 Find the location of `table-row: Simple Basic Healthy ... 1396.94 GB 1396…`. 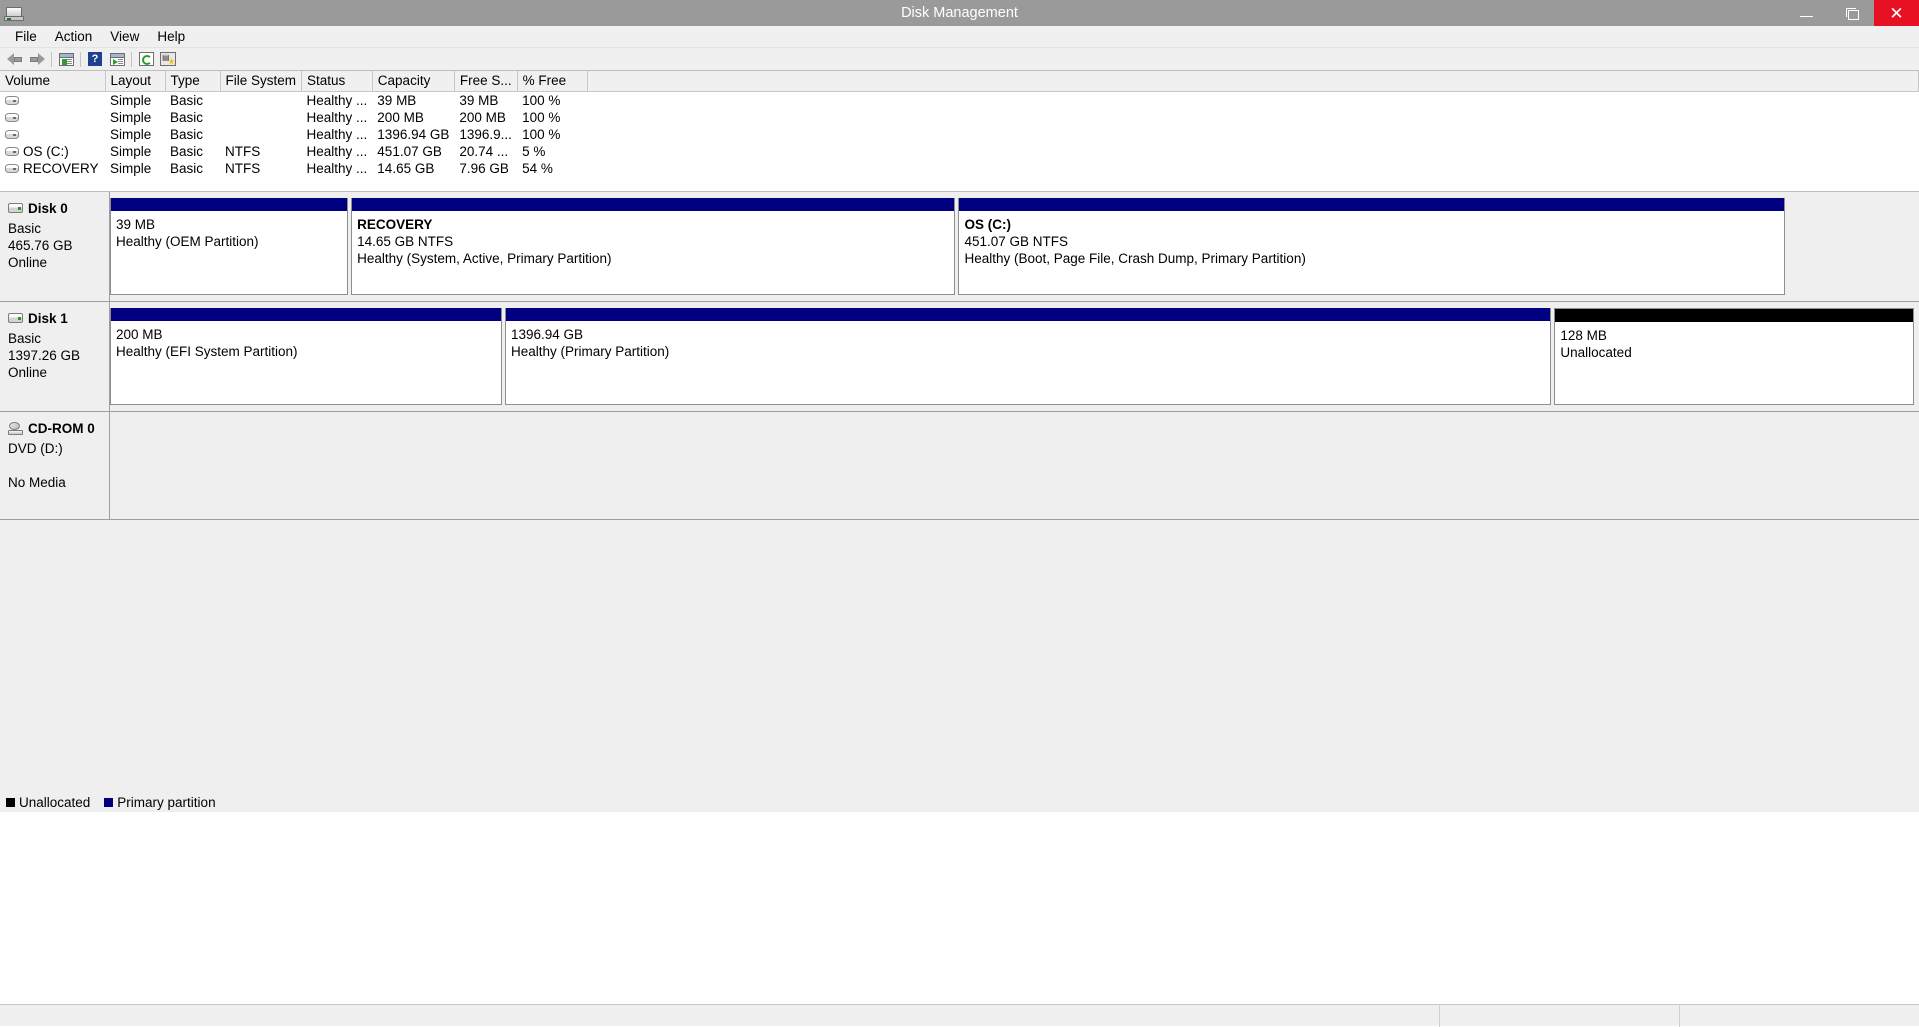

table-row: Simple Basic Healthy ... 1396.94 GB 1396… is located at coordinates (959, 134).